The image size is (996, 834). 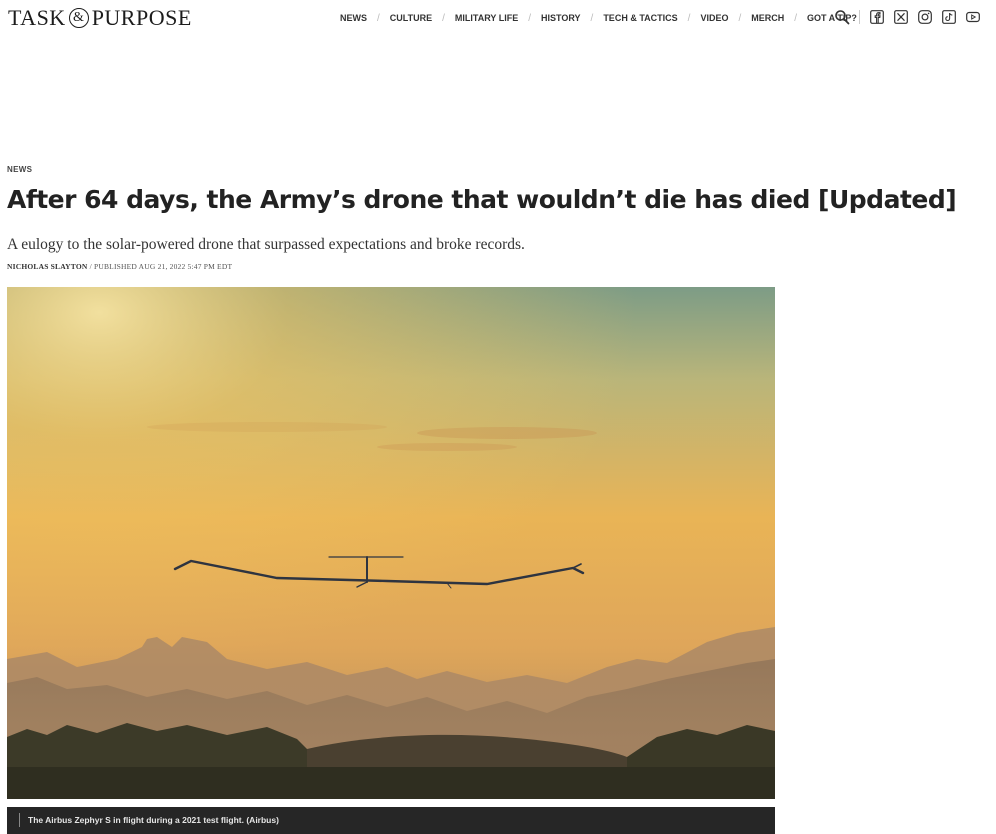 What do you see at coordinates (877, 17) in the screenshot?
I see `facebook-icon` at bounding box center [877, 17].